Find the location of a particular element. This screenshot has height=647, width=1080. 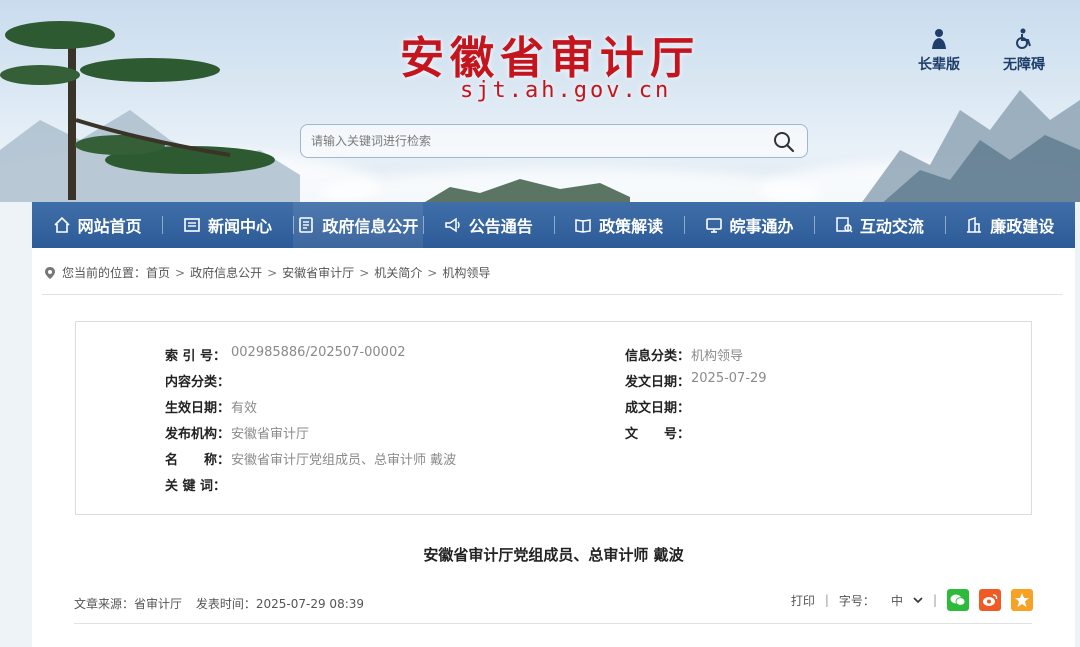

site-title: 安徽省审计厅 is located at coordinates (550, 58).